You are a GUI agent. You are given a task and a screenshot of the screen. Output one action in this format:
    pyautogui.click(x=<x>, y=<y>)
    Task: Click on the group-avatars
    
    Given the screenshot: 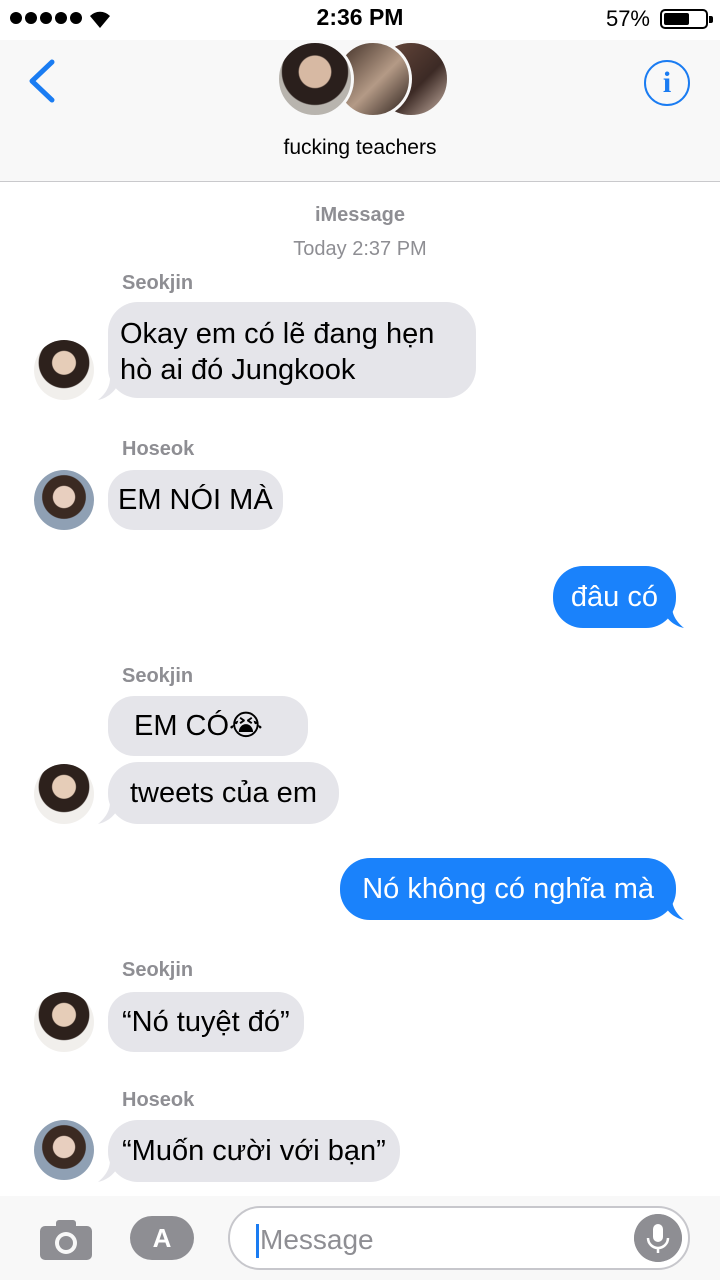 What is the action you would take?
    pyautogui.click(x=363, y=80)
    